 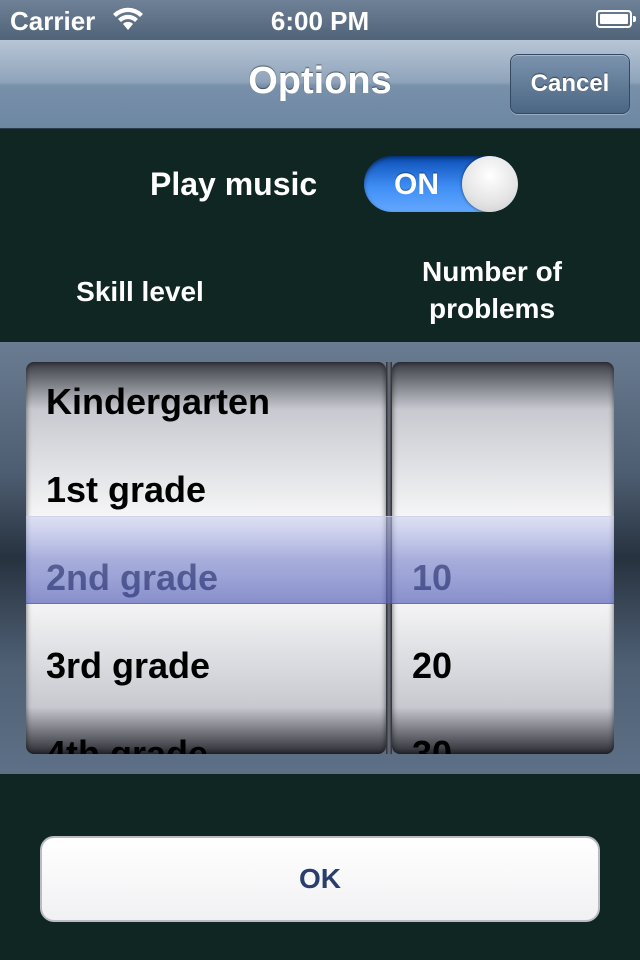 I want to click on picker-row-10: 10, so click(x=432, y=578).